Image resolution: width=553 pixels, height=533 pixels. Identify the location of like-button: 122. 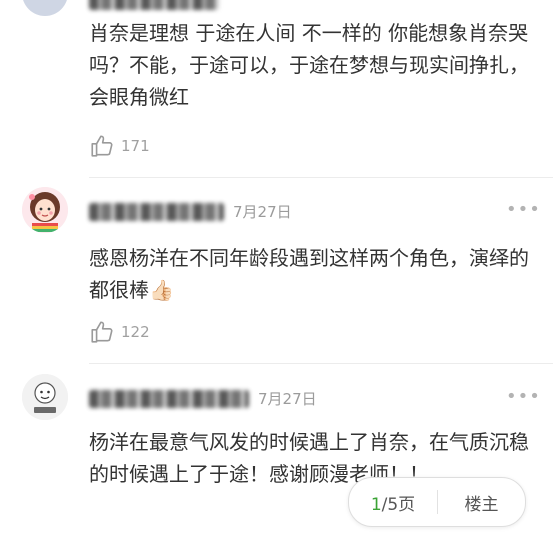
(119, 332).